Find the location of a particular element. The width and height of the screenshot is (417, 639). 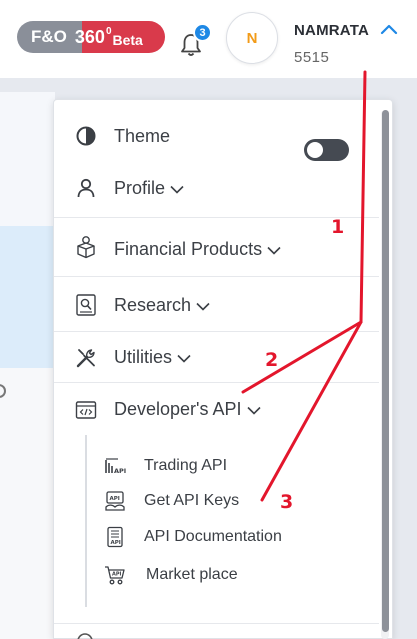

submenu-item-get-api-keys: API Get API Keys is located at coordinates (171, 501).